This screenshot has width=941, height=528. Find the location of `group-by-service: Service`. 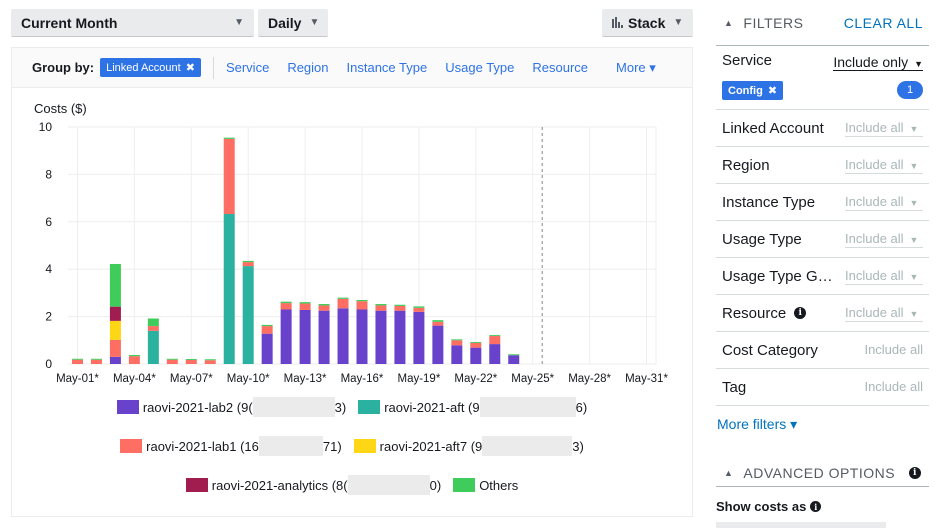

group-by-service: Service is located at coordinates (247, 67).